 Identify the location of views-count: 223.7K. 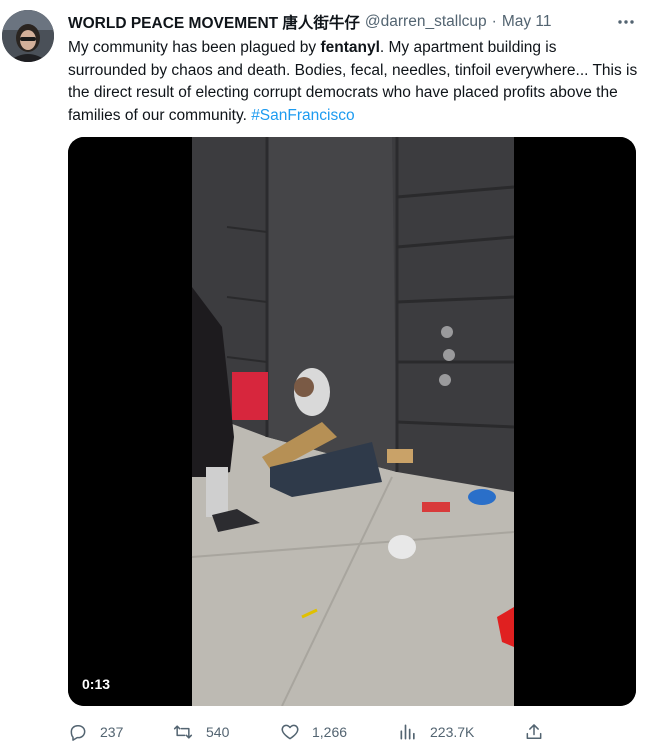
(452, 732).